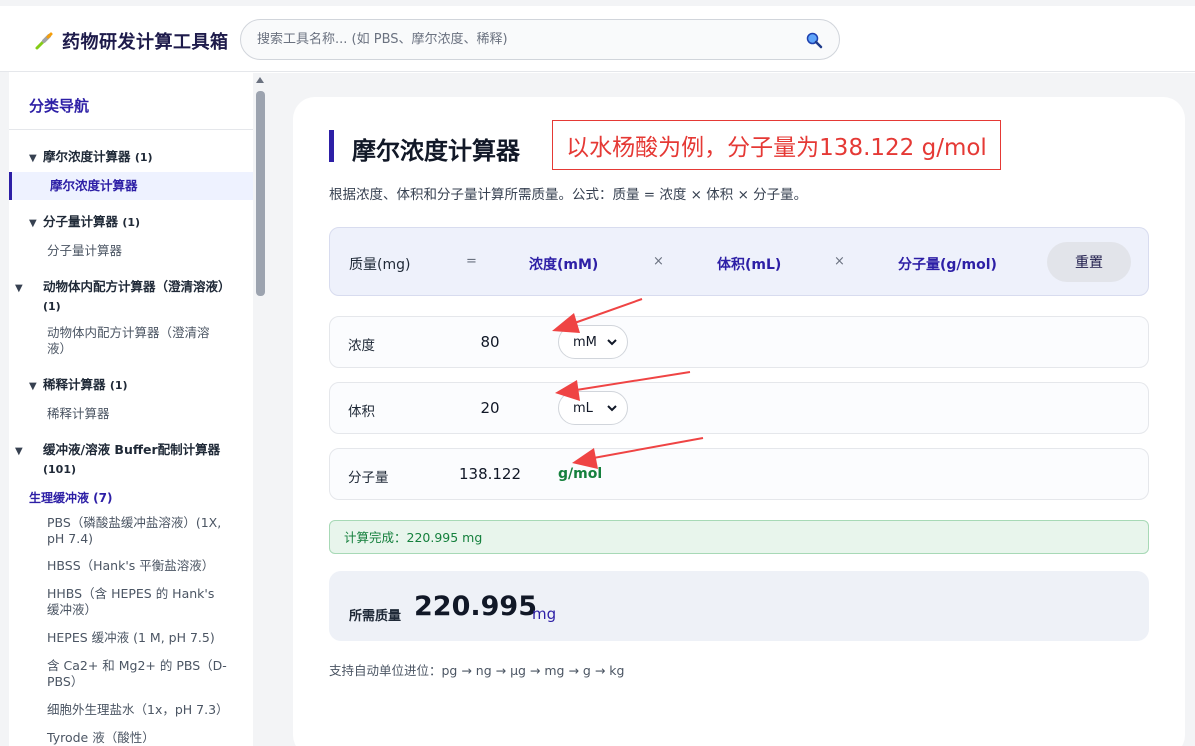 This screenshot has height=746, width=1195. What do you see at coordinates (739, 408) in the screenshot?
I see `volume-row: 体积 20 mL` at bounding box center [739, 408].